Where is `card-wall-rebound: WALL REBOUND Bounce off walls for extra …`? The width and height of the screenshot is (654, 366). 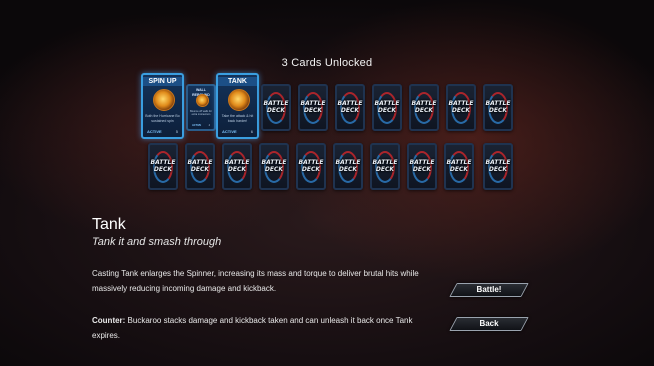
card-wall-rebound: WALL REBOUND Bounce off walls for extra … is located at coordinates (201, 107).